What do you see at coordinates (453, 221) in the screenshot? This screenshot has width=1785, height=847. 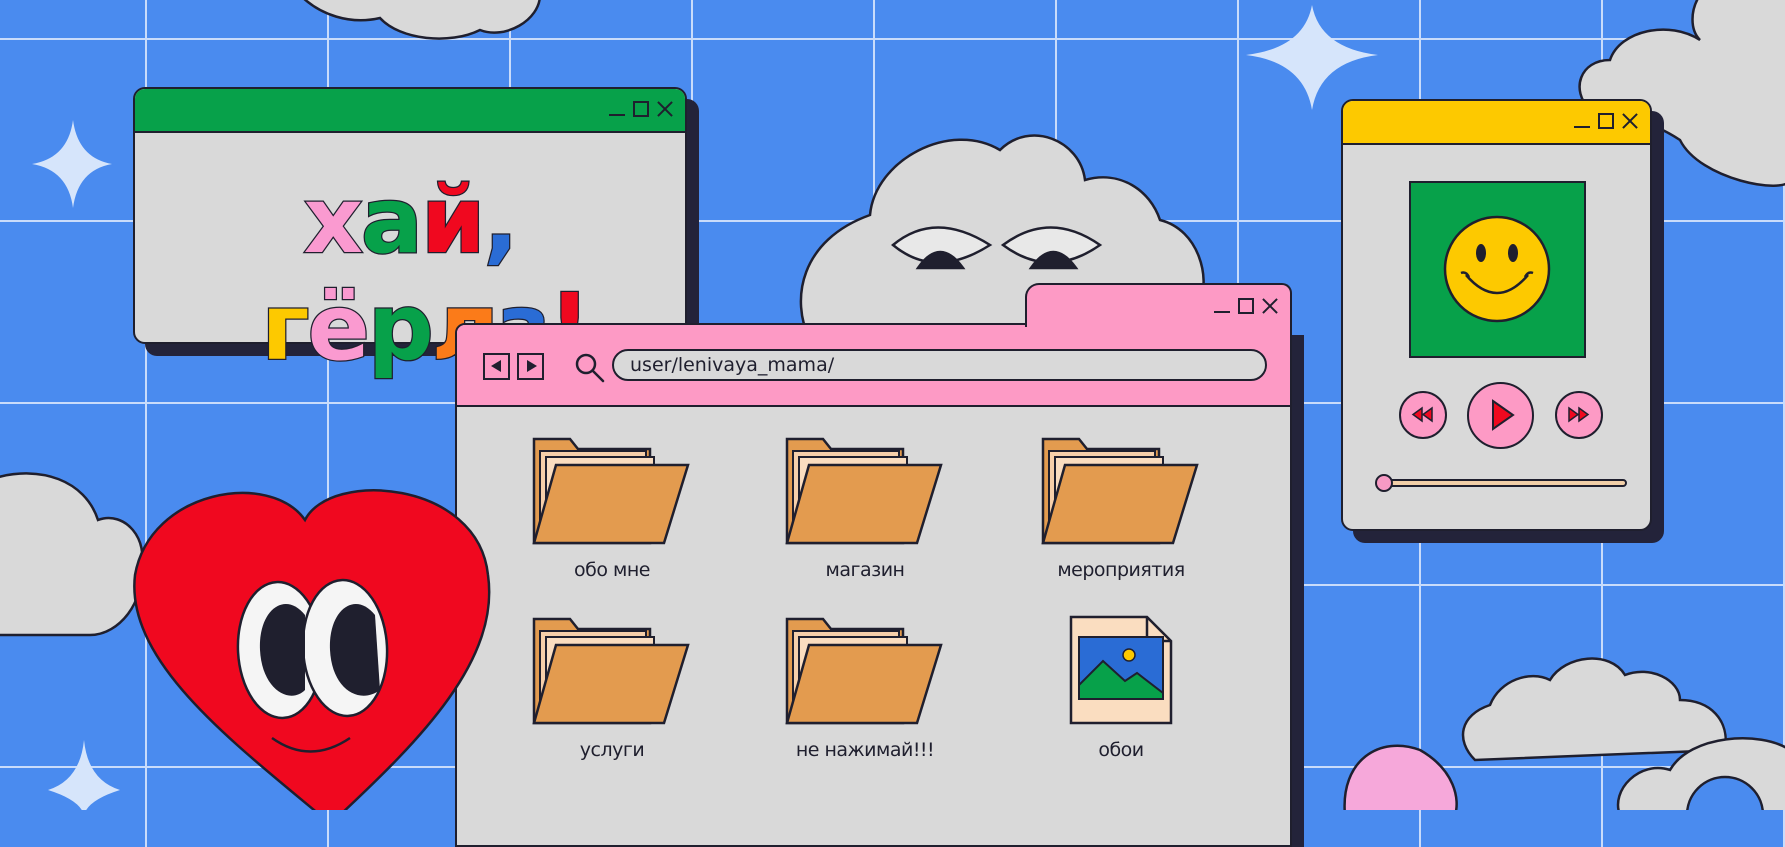 I see `greeting-letter: й` at bounding box center [453, 221].